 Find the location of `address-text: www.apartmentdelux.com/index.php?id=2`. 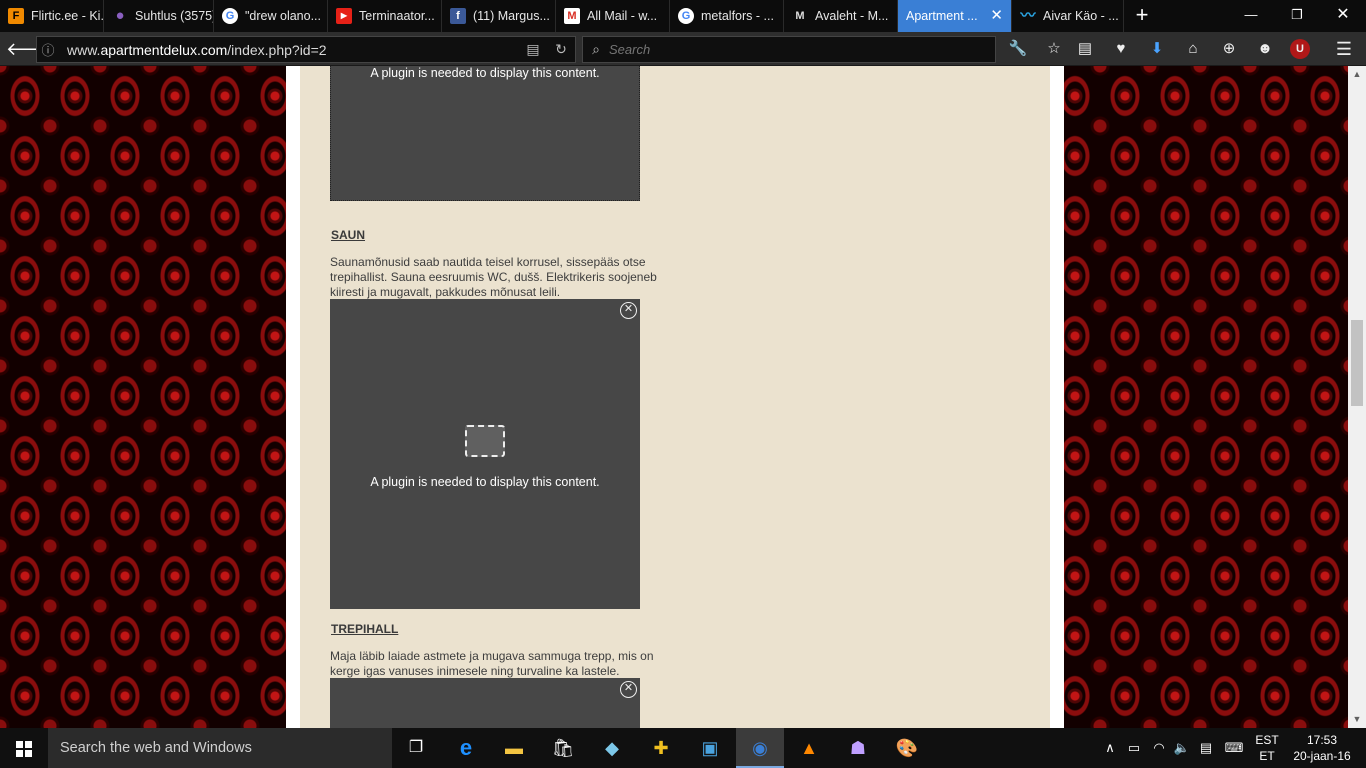

address-text: www.apartmentdelux.com/index.php?id=2 is located at coordinates (293, 50).